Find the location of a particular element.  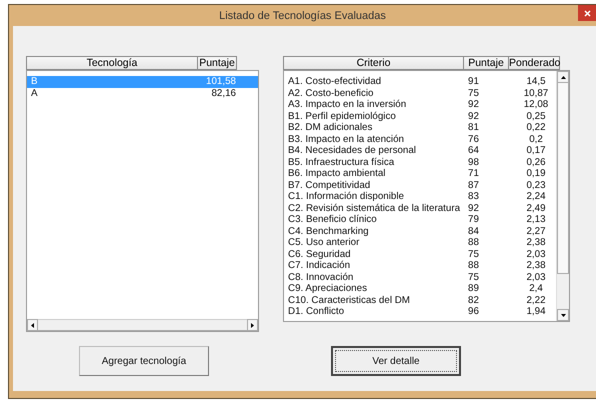

table-cell-text: 84 is located at coordinates (473, 231).